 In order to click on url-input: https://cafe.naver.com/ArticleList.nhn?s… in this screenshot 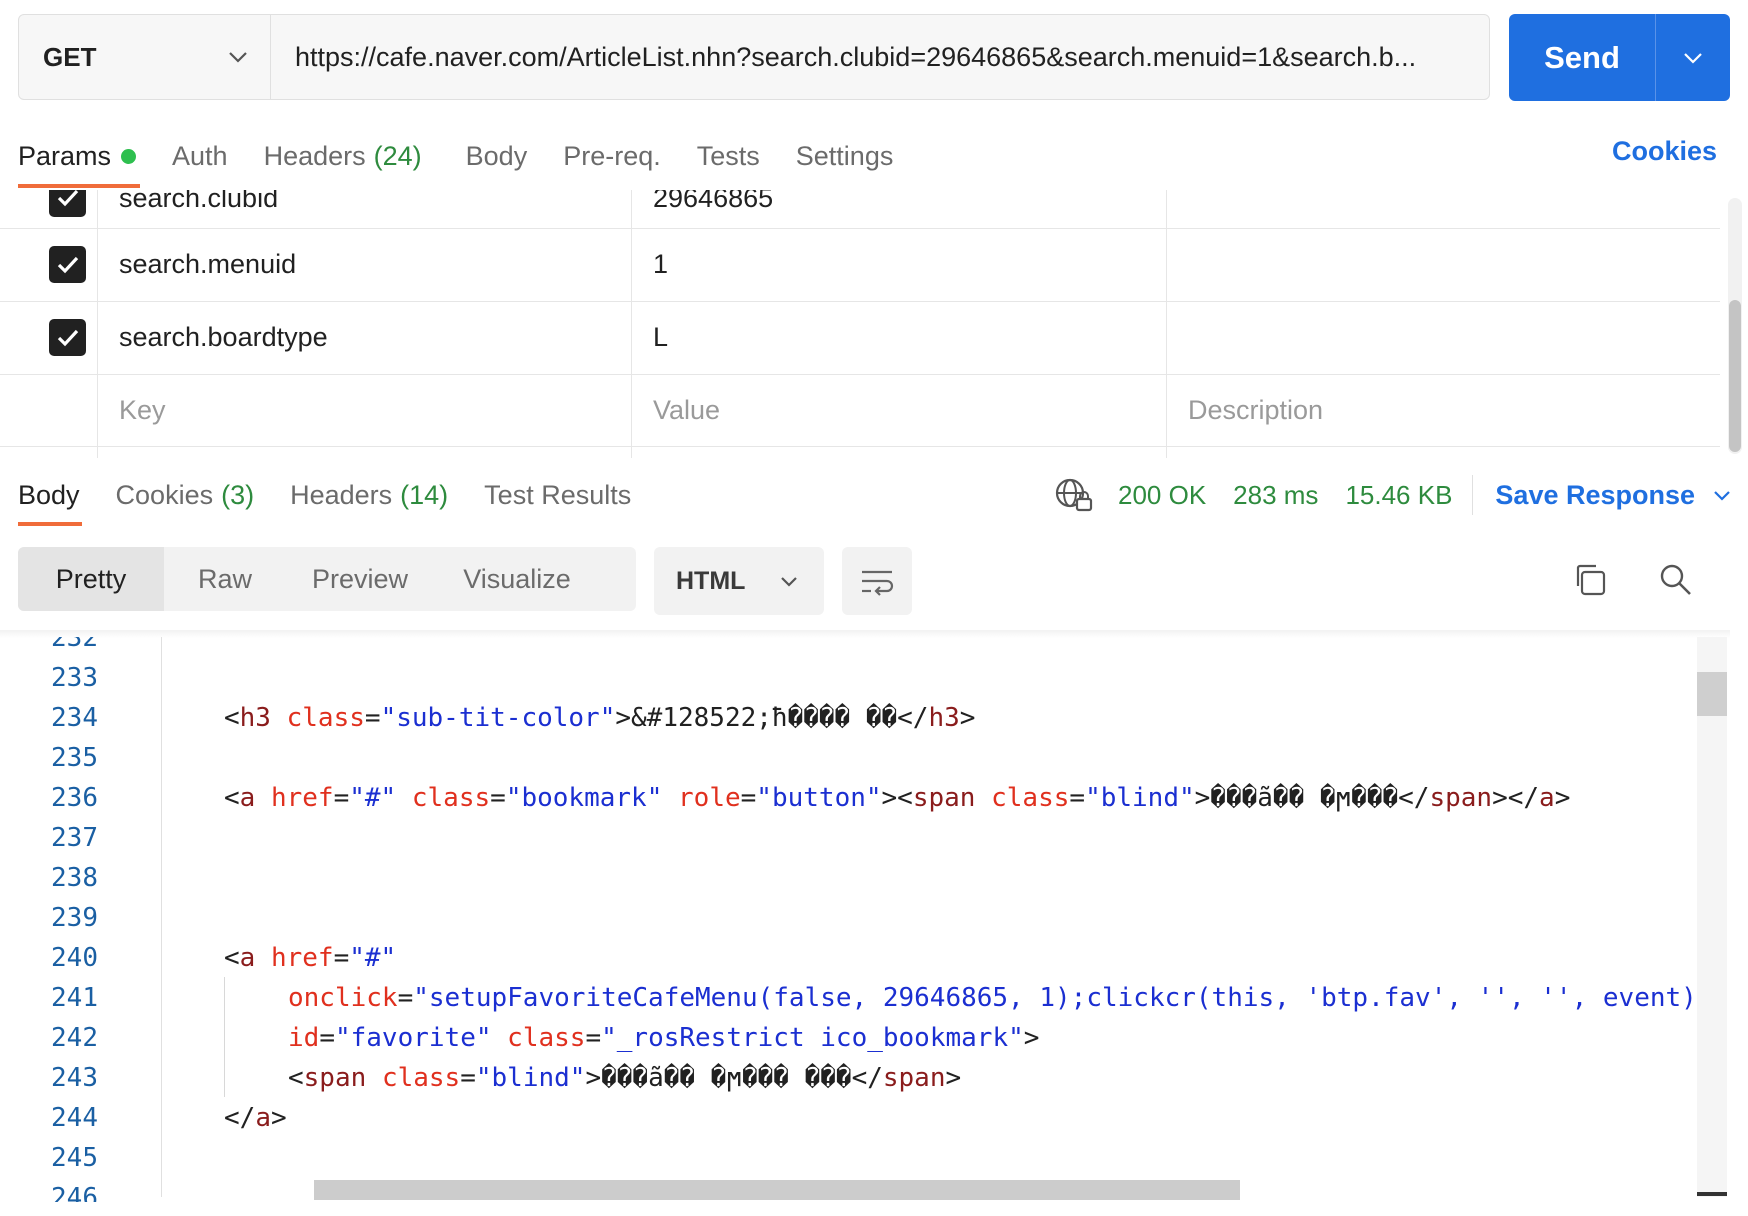, I will do `click(880, 57)`.